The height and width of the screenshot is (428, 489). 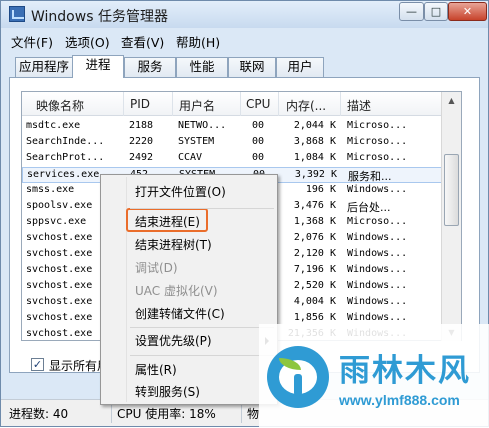 I want to click on vertical-scrollbar: ▲ ▼, so click(x=451, y=216).